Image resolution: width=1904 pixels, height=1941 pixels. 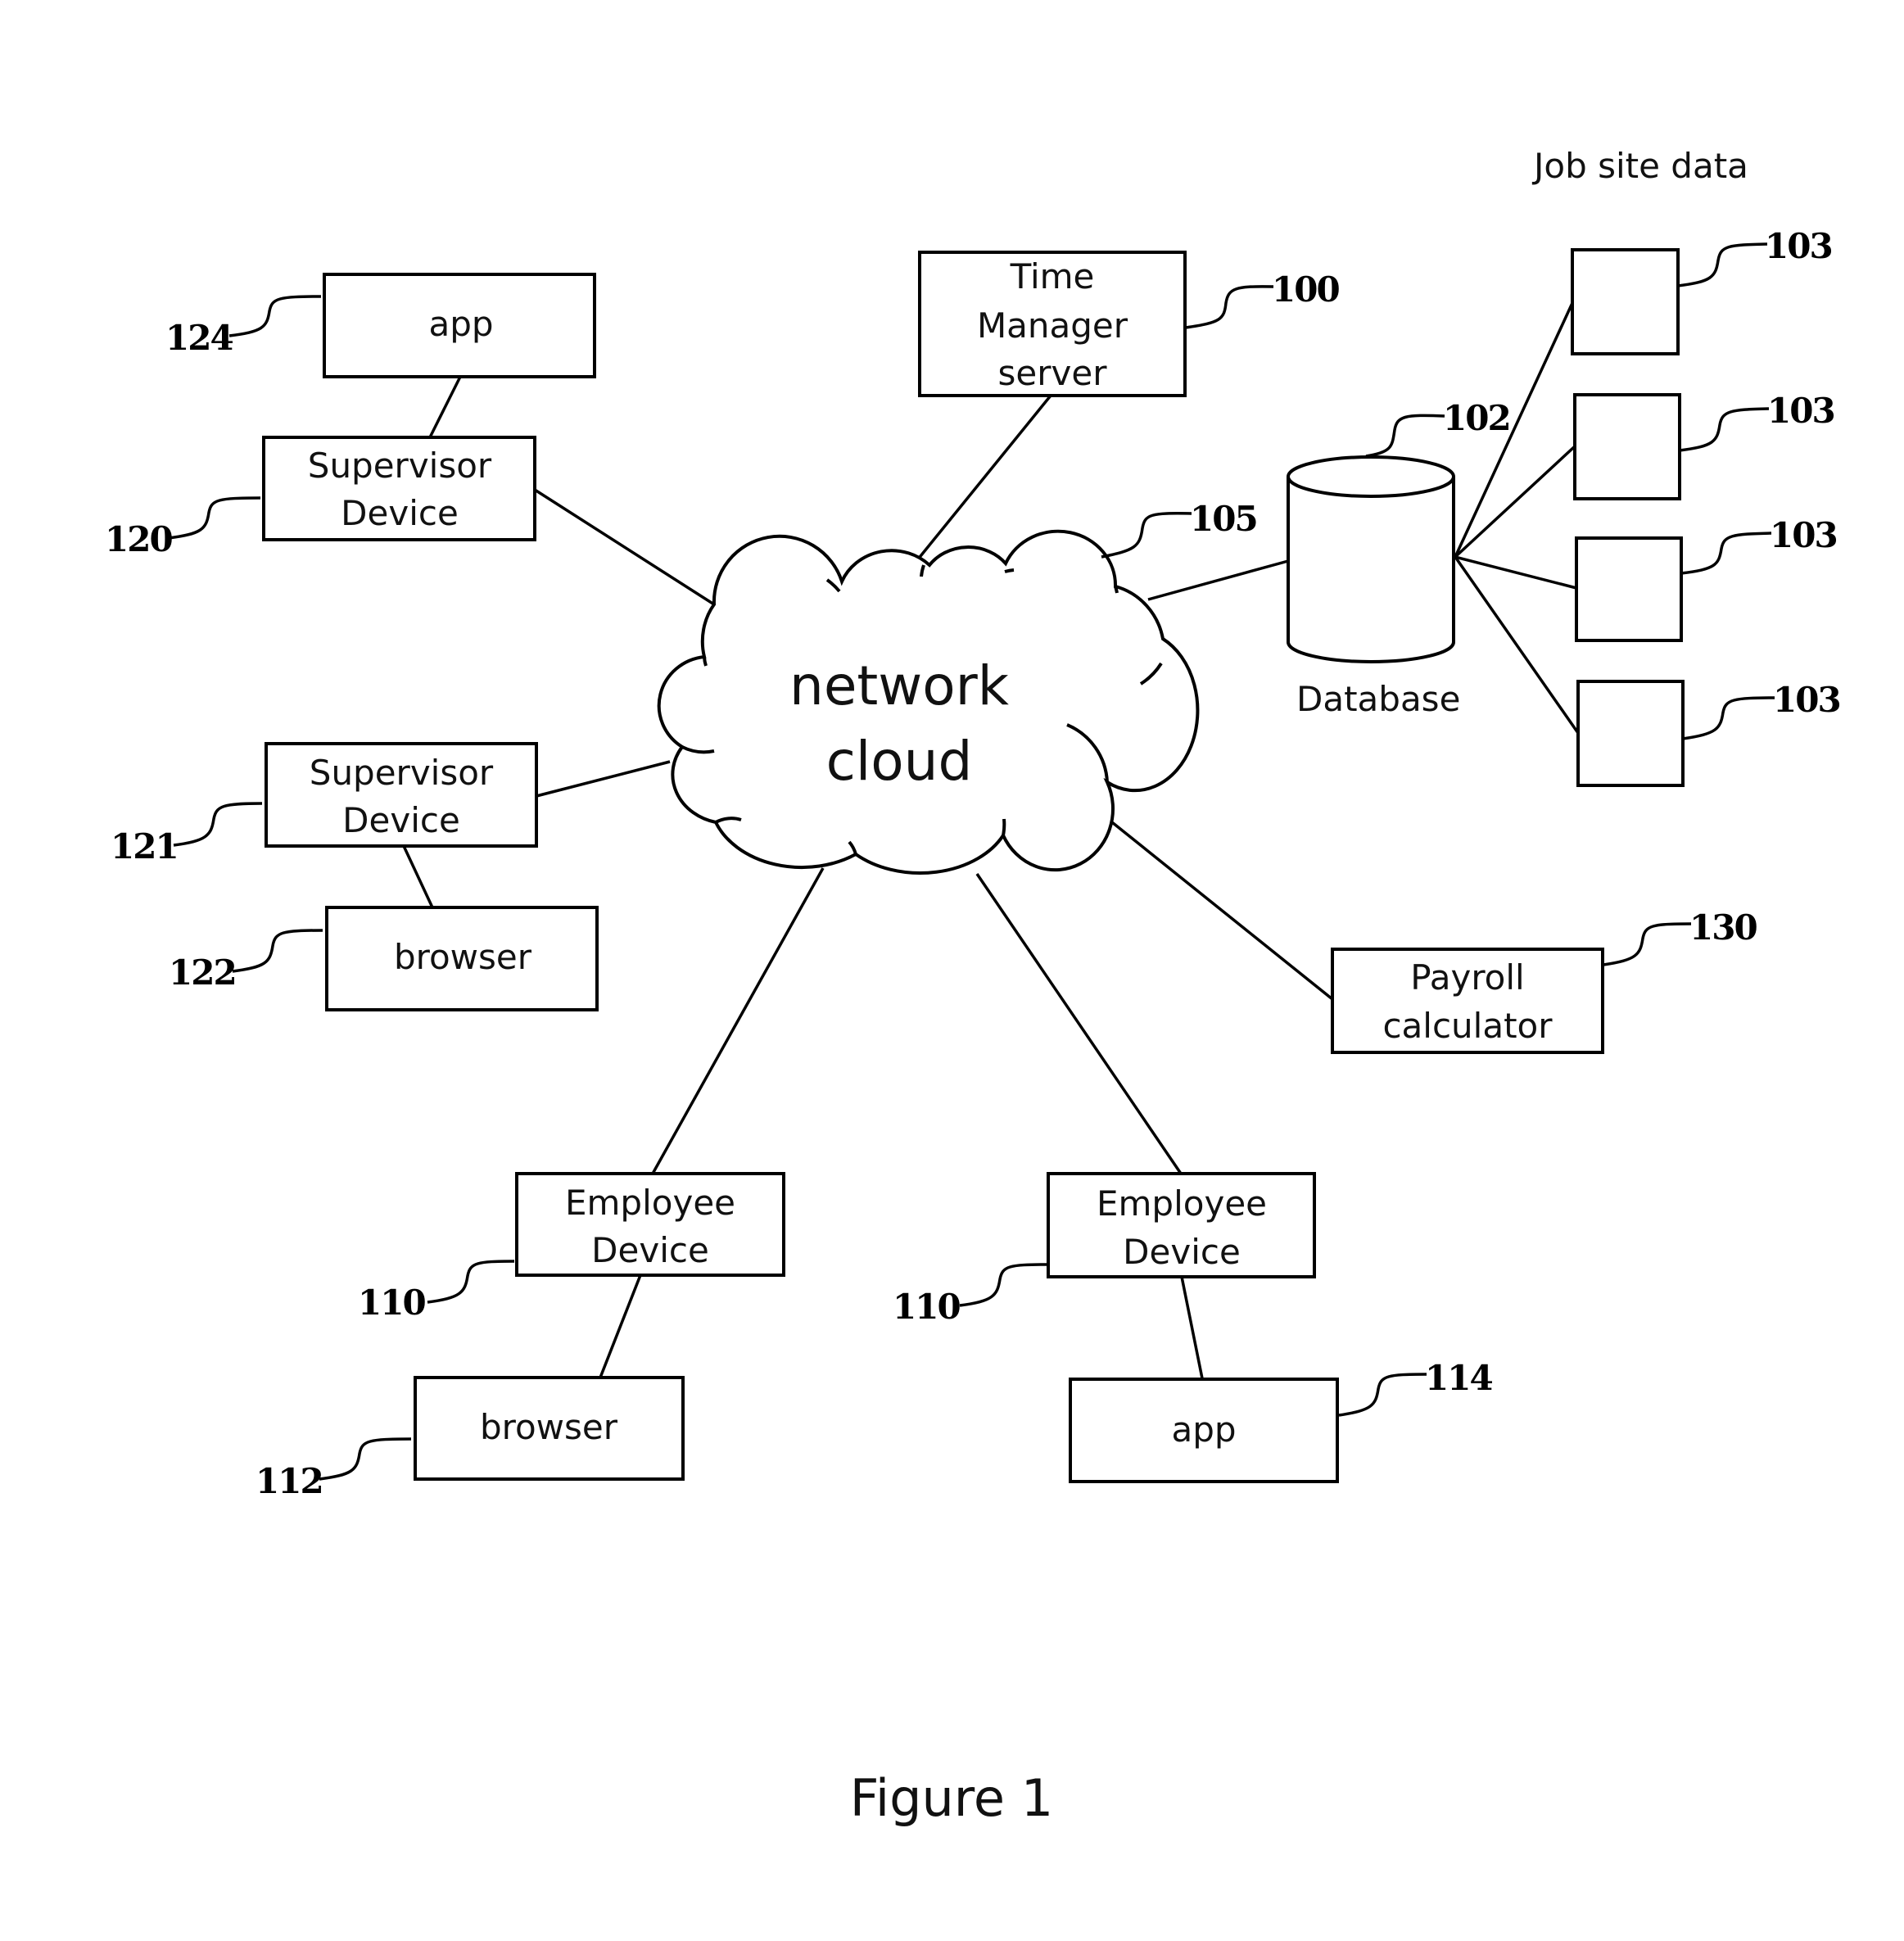 What do you see at coordinates (1468, 1001) in the screenshot?
I see `payroll-calculator: Payroll calculator` at bounding box center [1468, 1001].